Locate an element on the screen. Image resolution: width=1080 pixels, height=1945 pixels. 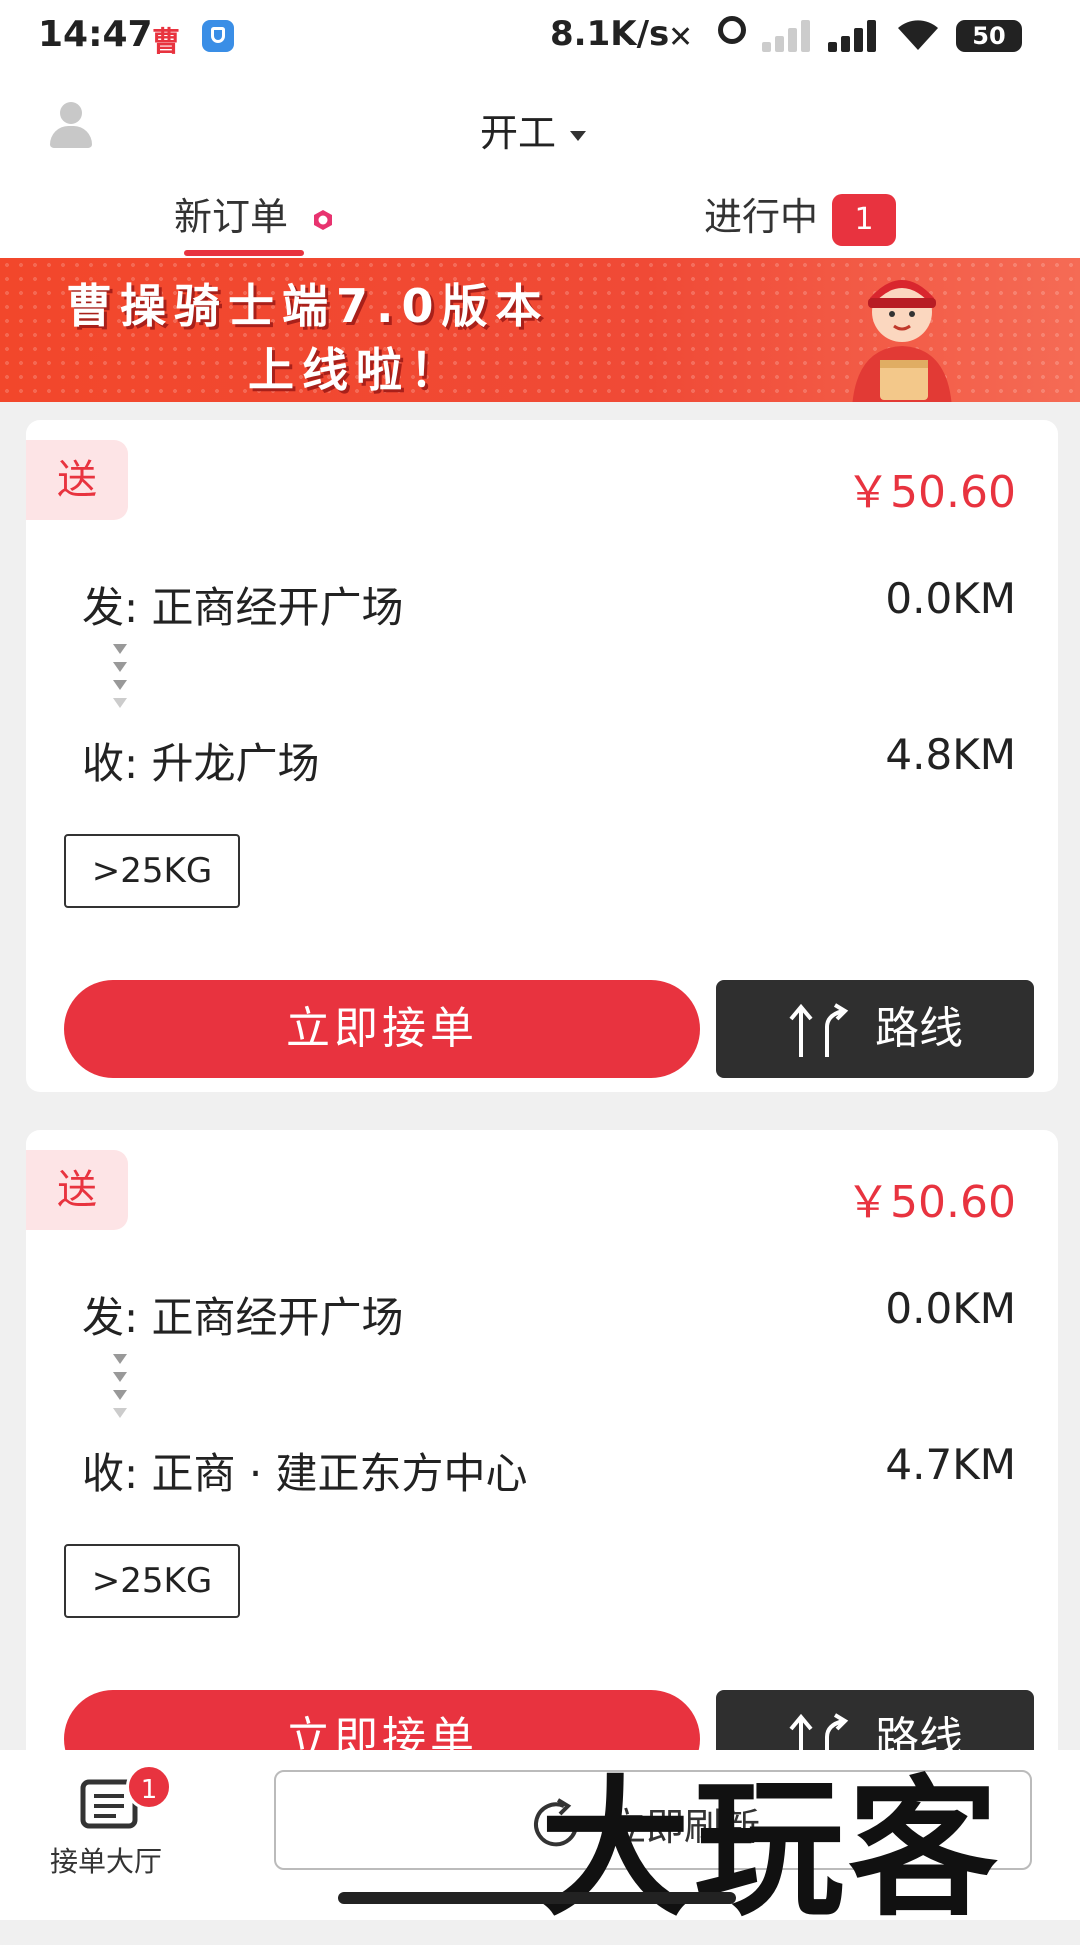
route-button-label: 路线 is located at coordinates (919, 1028).